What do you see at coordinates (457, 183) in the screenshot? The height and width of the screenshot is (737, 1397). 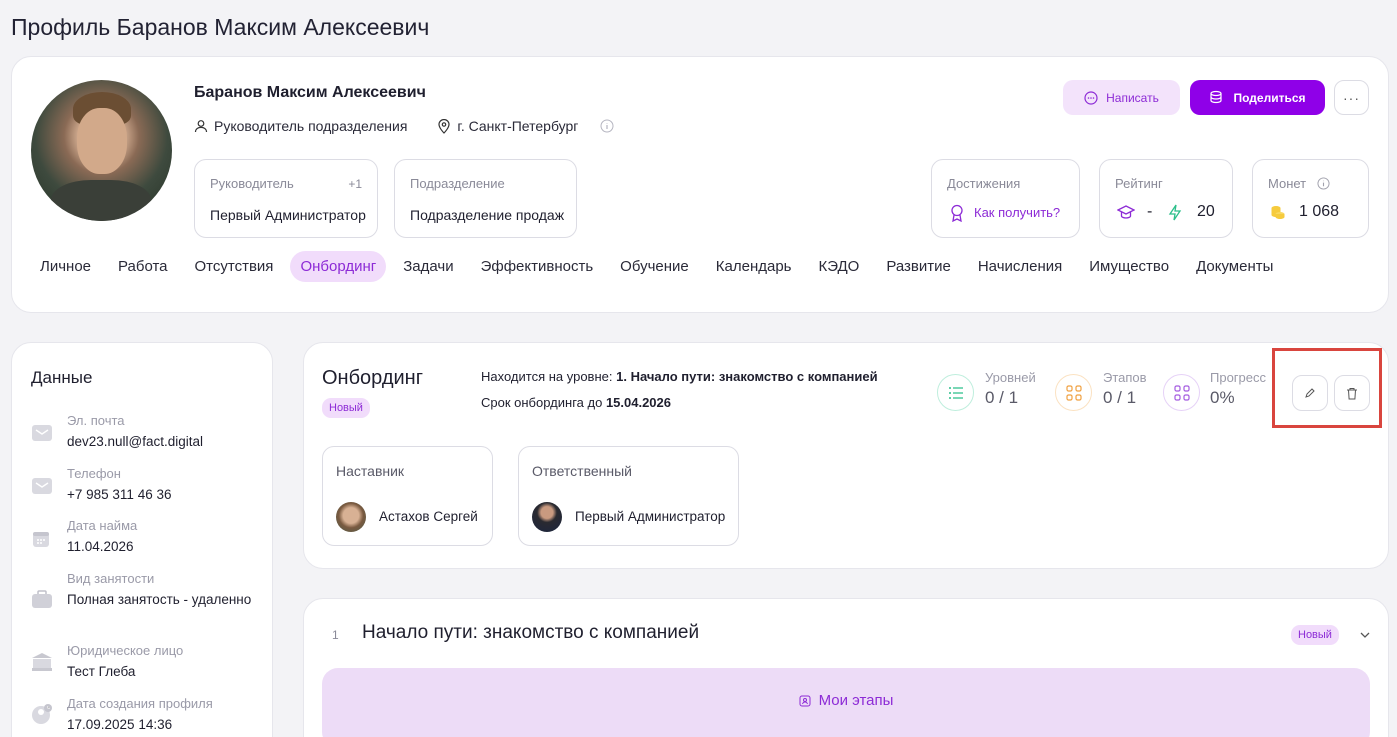 I see `department-label: Подразделение` at bounding box center [457, 183].